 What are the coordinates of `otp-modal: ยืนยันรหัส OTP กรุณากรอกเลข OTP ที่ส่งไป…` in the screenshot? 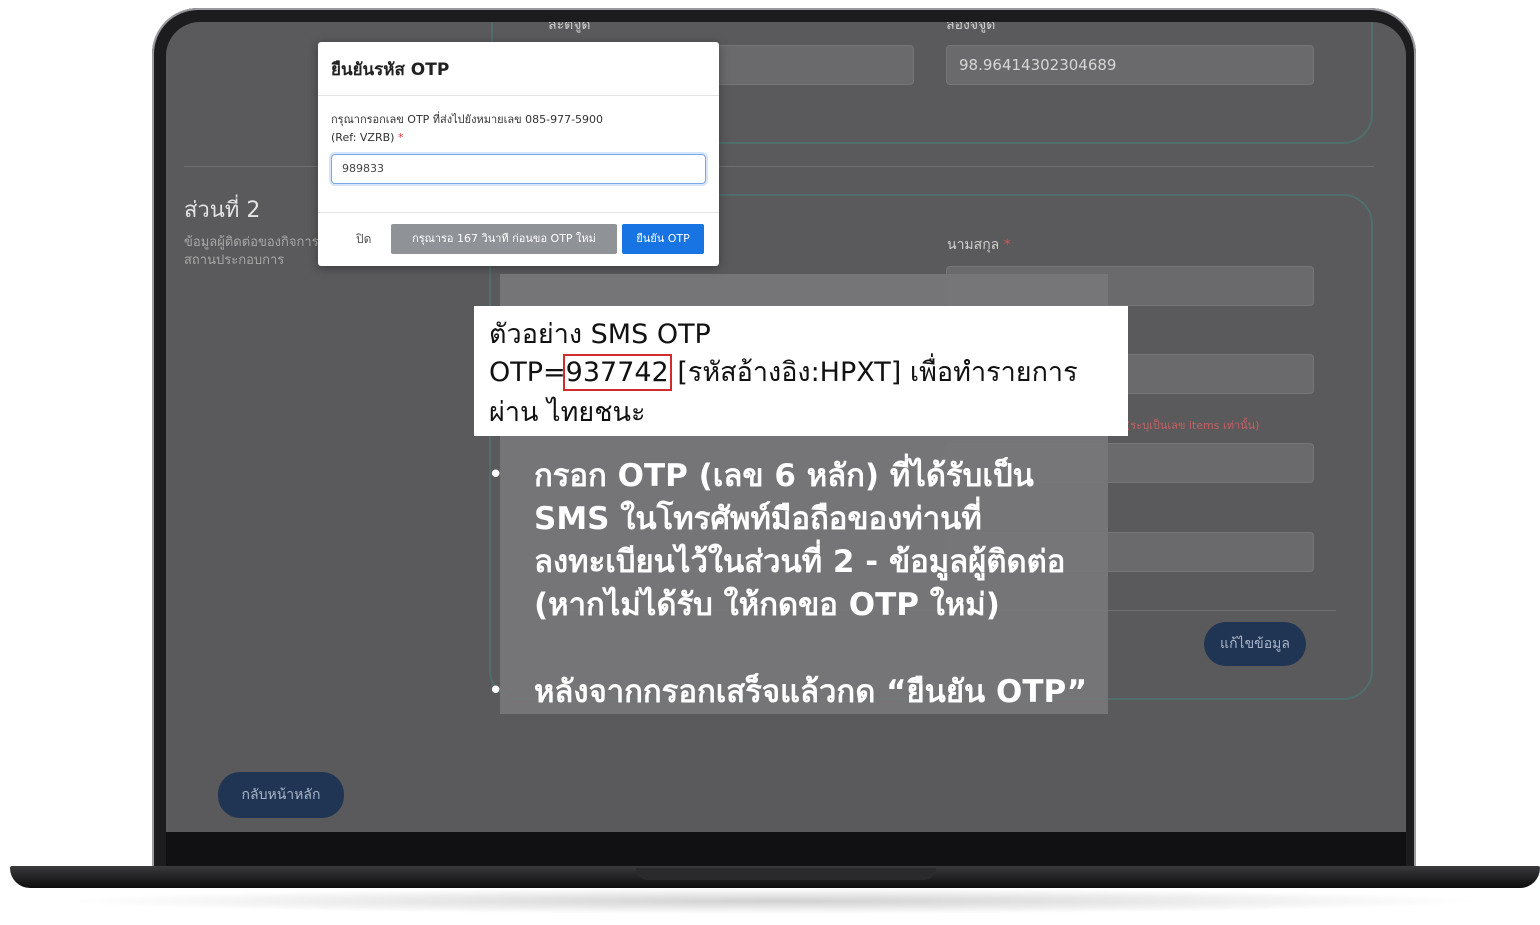 It's located at (518, 154).